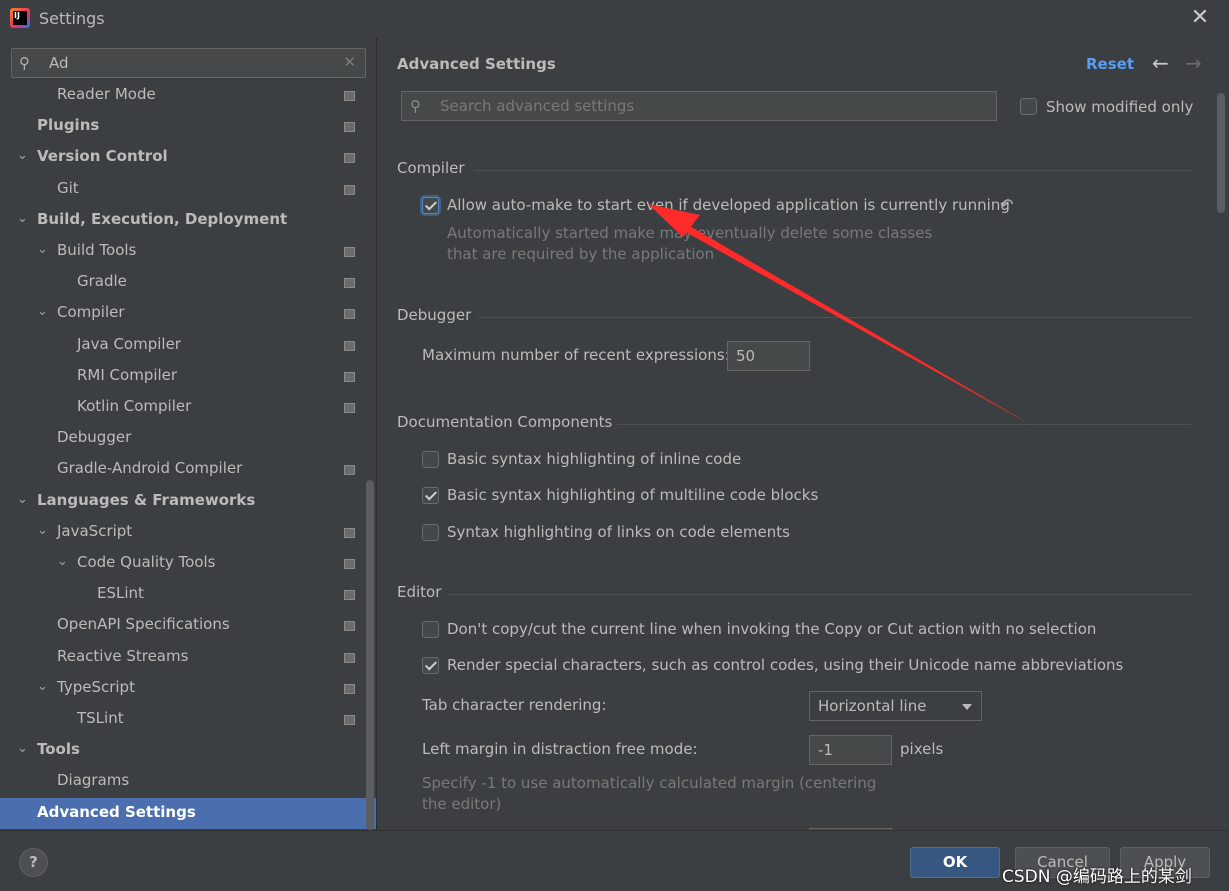  I want to click on clear-search-icon: ✕, so click(349, 62).